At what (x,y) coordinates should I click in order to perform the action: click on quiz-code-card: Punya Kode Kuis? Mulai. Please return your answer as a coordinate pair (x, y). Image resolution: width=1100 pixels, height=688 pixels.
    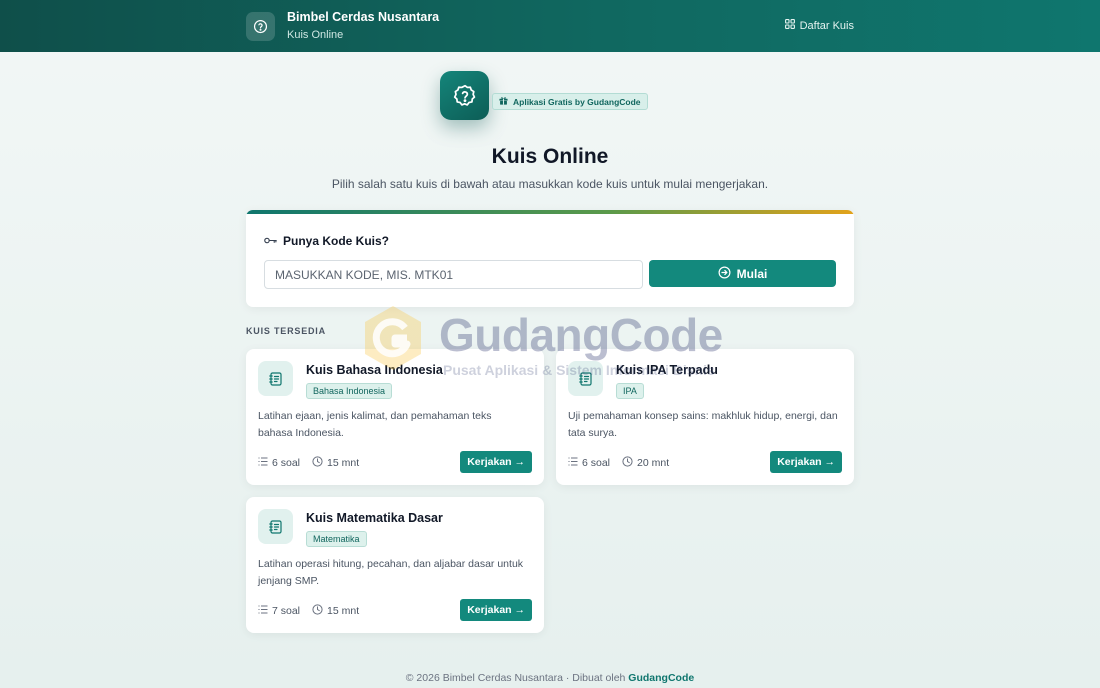
    Looking at the image, I should click on (550, 258).